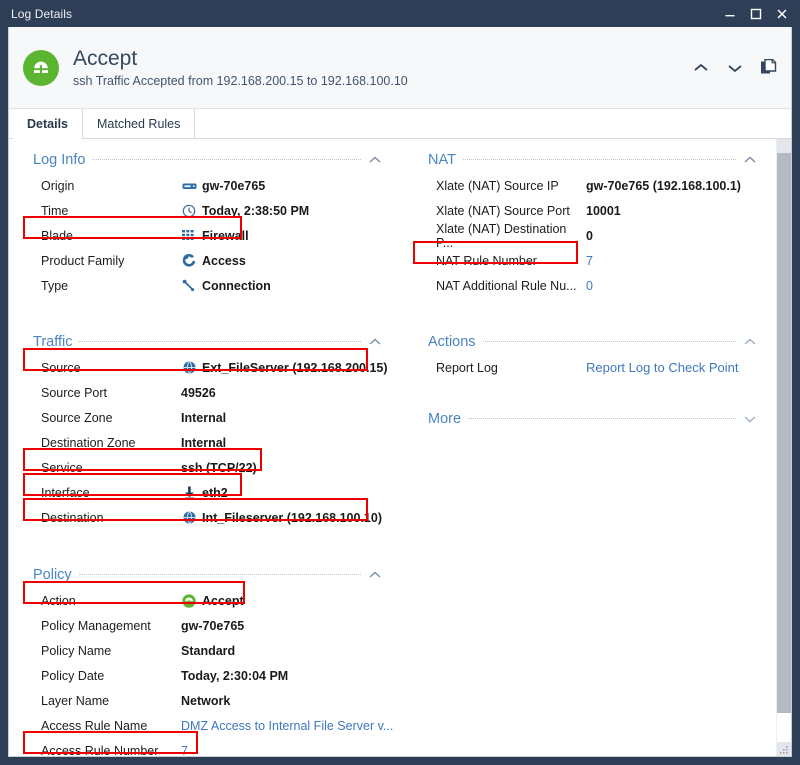 The height and width of the screenshot is (765, 800). I want to click on section-more-header: More, so click(591, 419).